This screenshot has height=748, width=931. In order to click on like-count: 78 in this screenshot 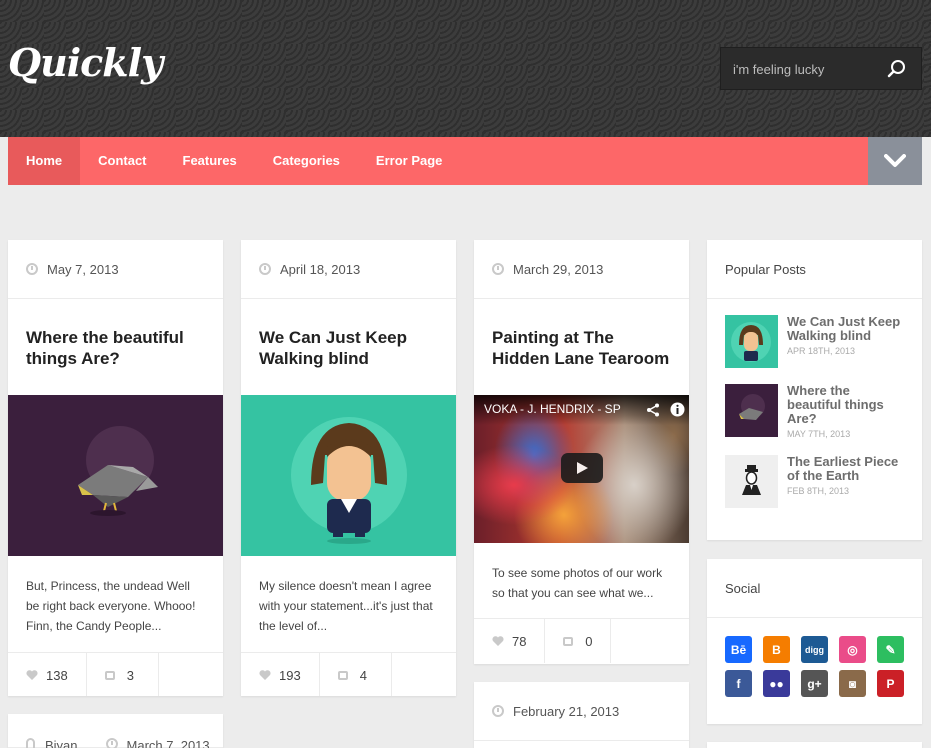, I will do `click(519, 641)`.